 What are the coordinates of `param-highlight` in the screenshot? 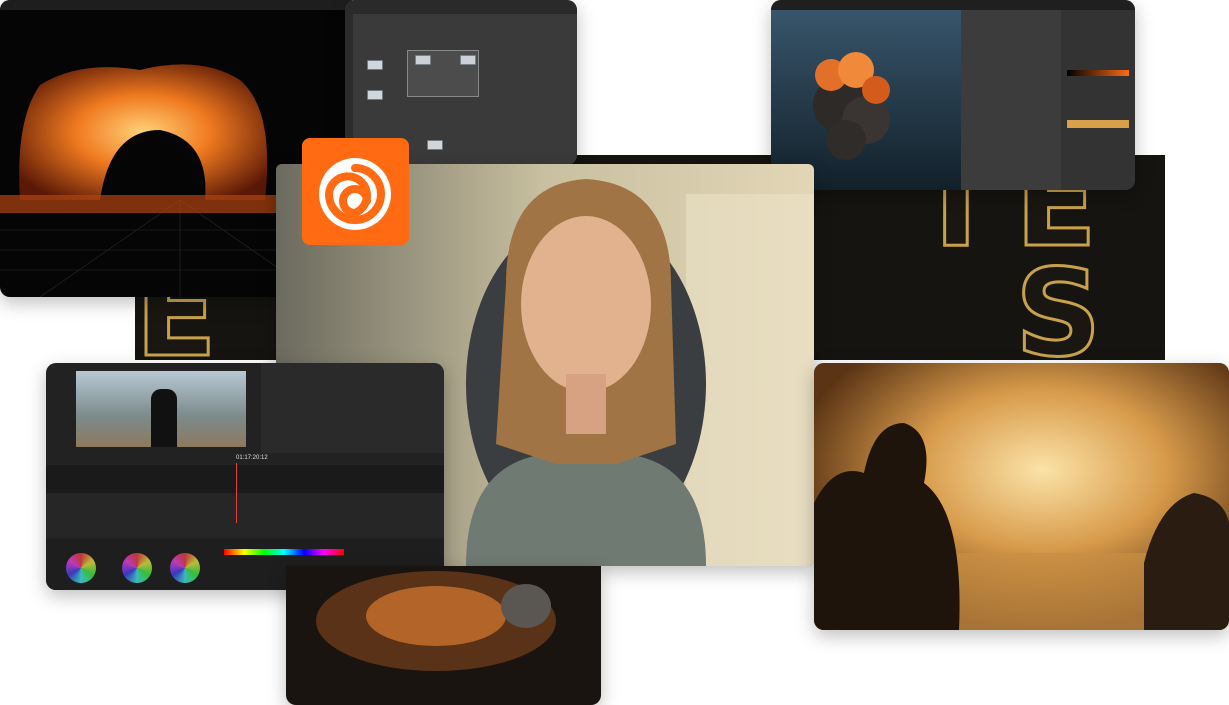 It's located at (1098, 124).